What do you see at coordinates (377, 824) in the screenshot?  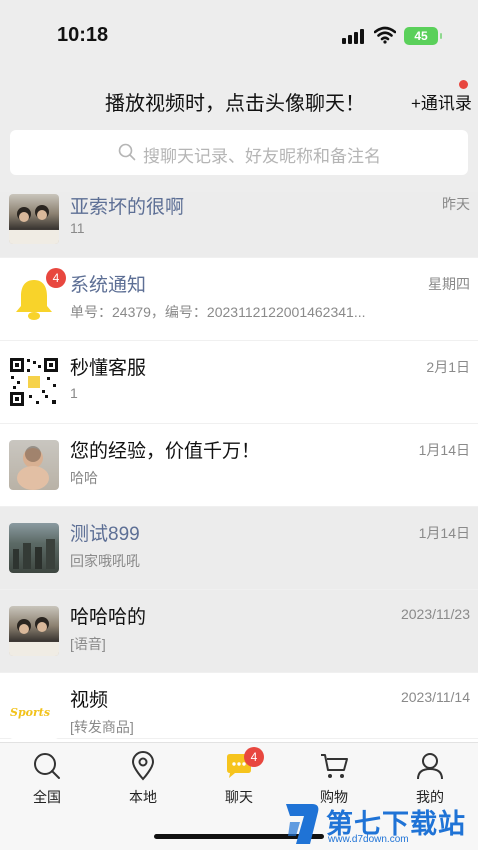 I see `watermark: 第七下载站 www.d7down.com` at bounding box center [377, 824].